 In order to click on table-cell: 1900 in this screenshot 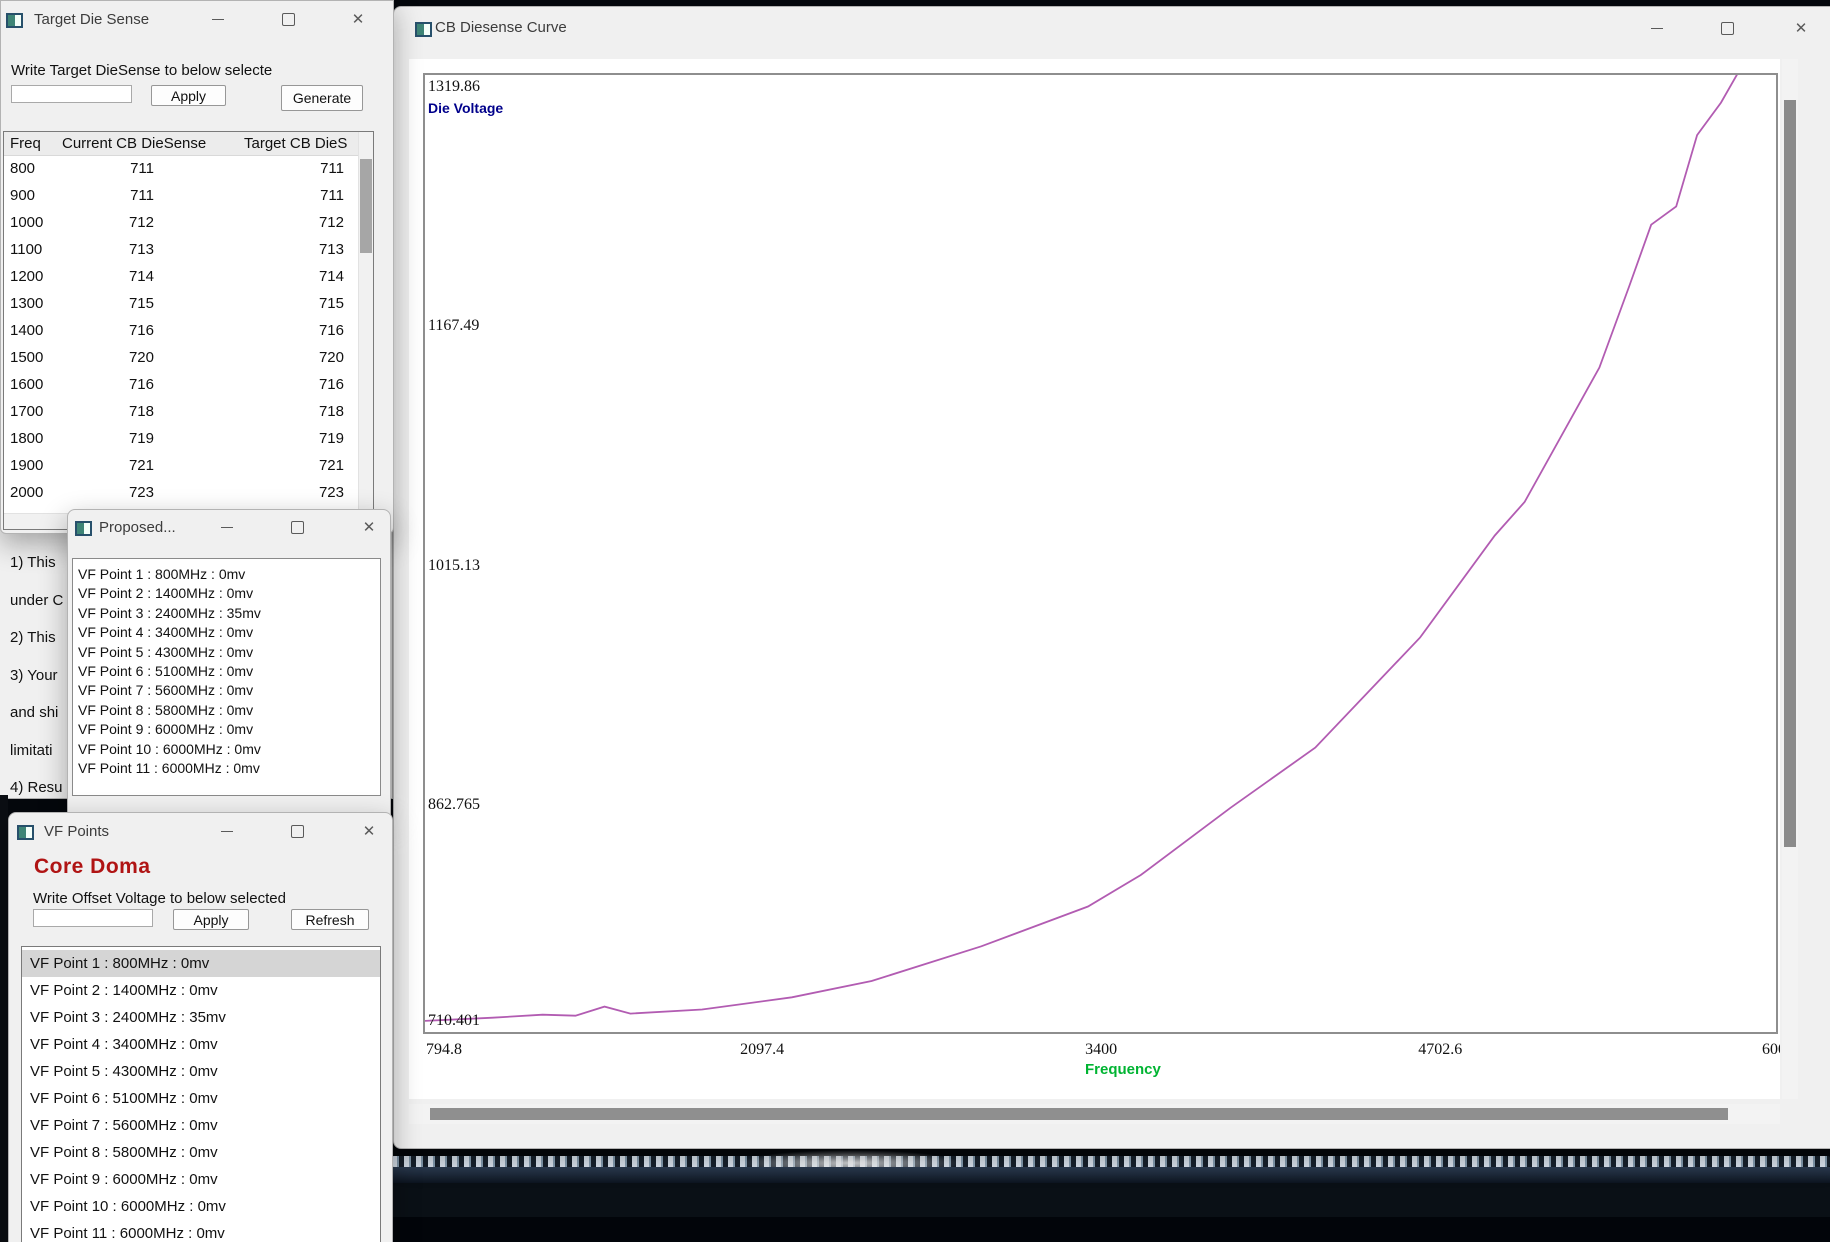, I will do `click(27, 465)`.